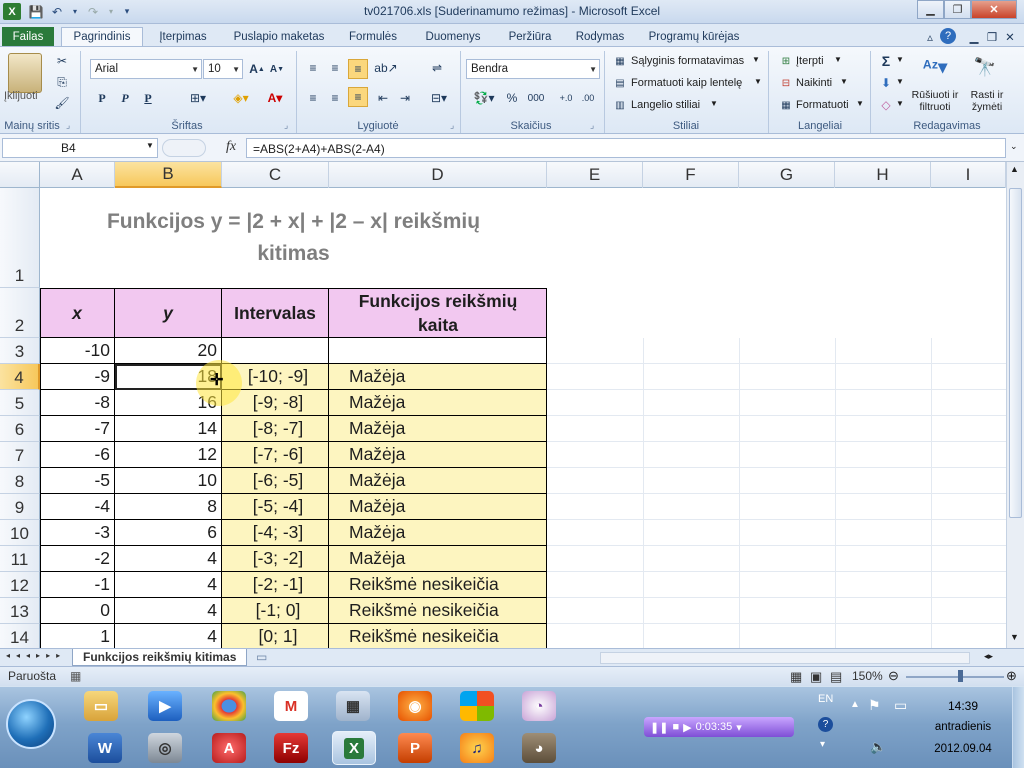 Image resolution: width=1024 pixels, height=768 pixels. What do you see at coordinates (146, 69) in the screenshot?
I see `font-name-box: Arial ▼` at bounding box center [146, 69].